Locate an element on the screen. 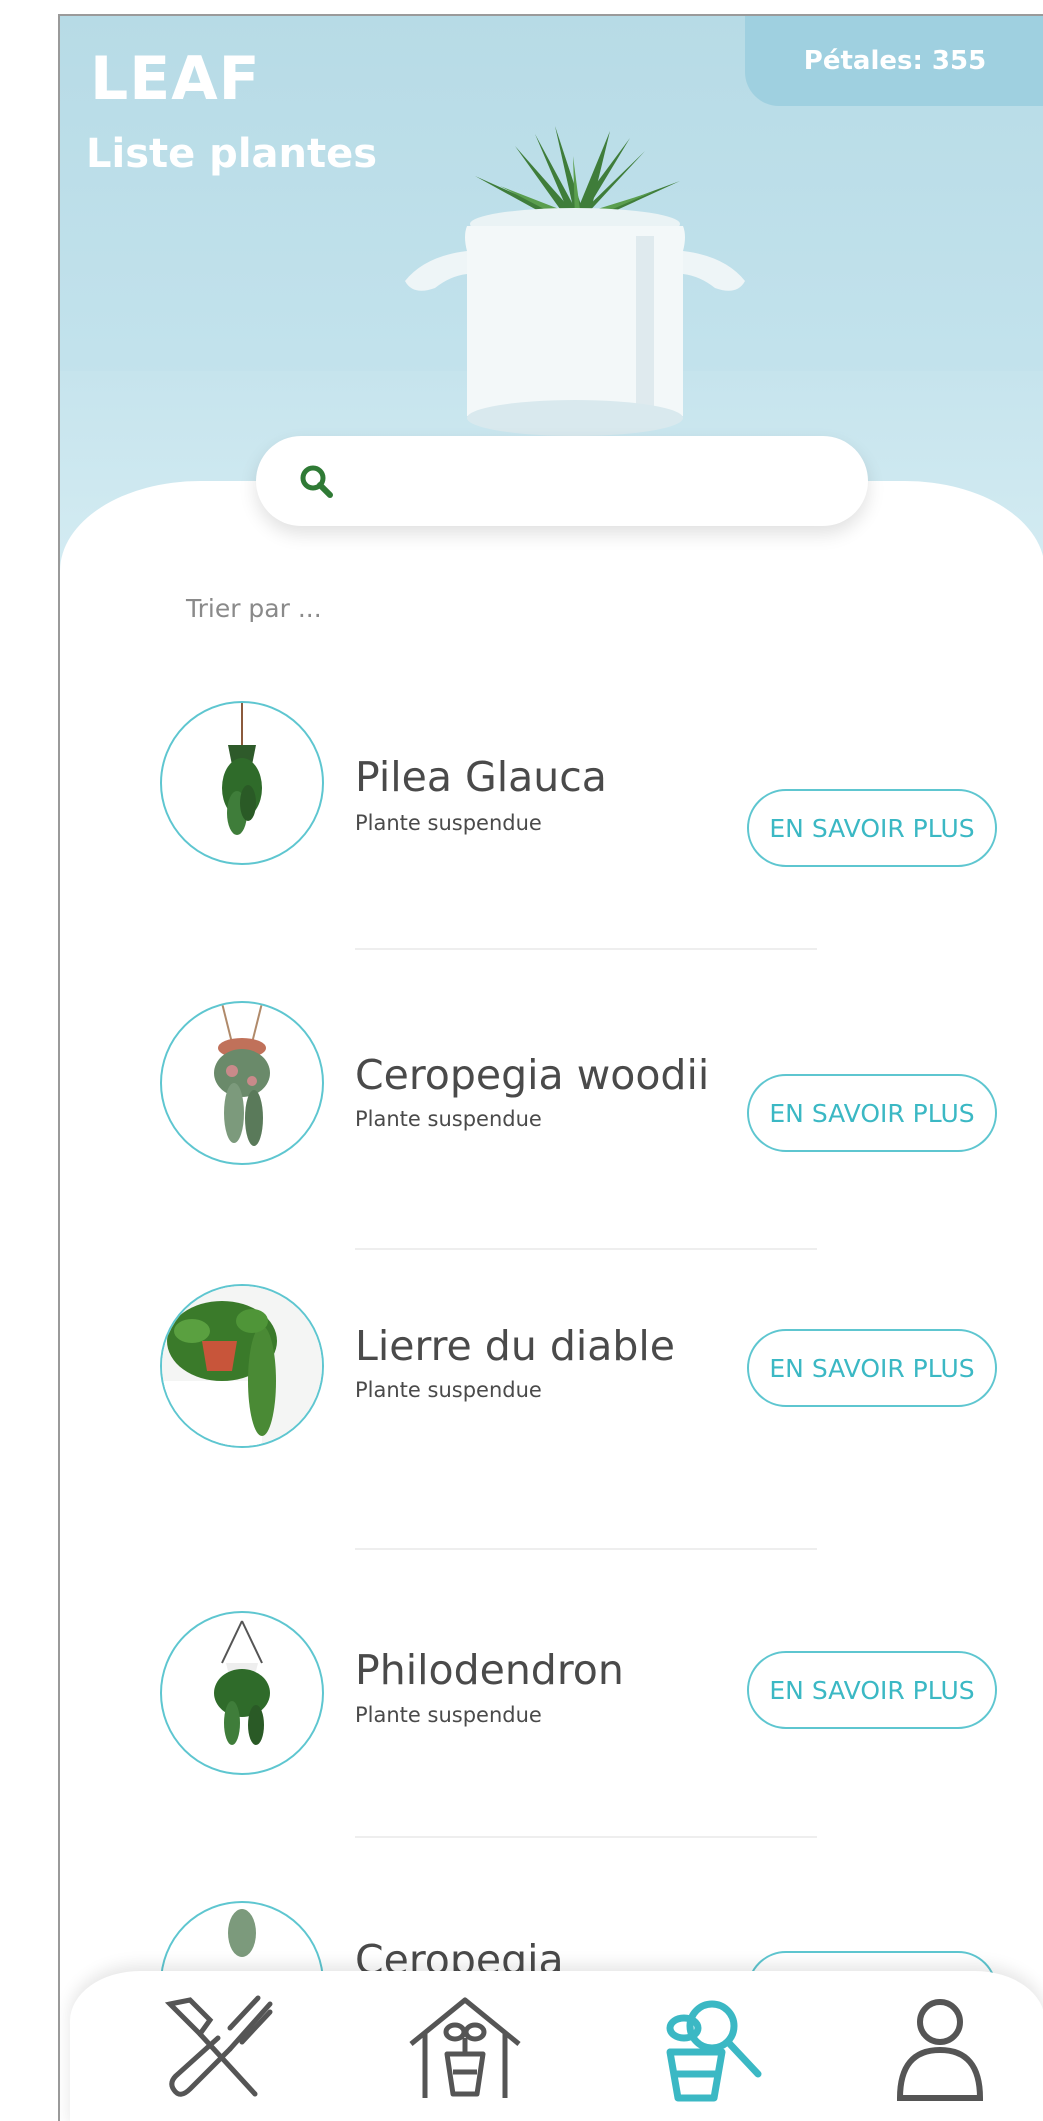  tab-tools is located at coordinates (220, 2051).